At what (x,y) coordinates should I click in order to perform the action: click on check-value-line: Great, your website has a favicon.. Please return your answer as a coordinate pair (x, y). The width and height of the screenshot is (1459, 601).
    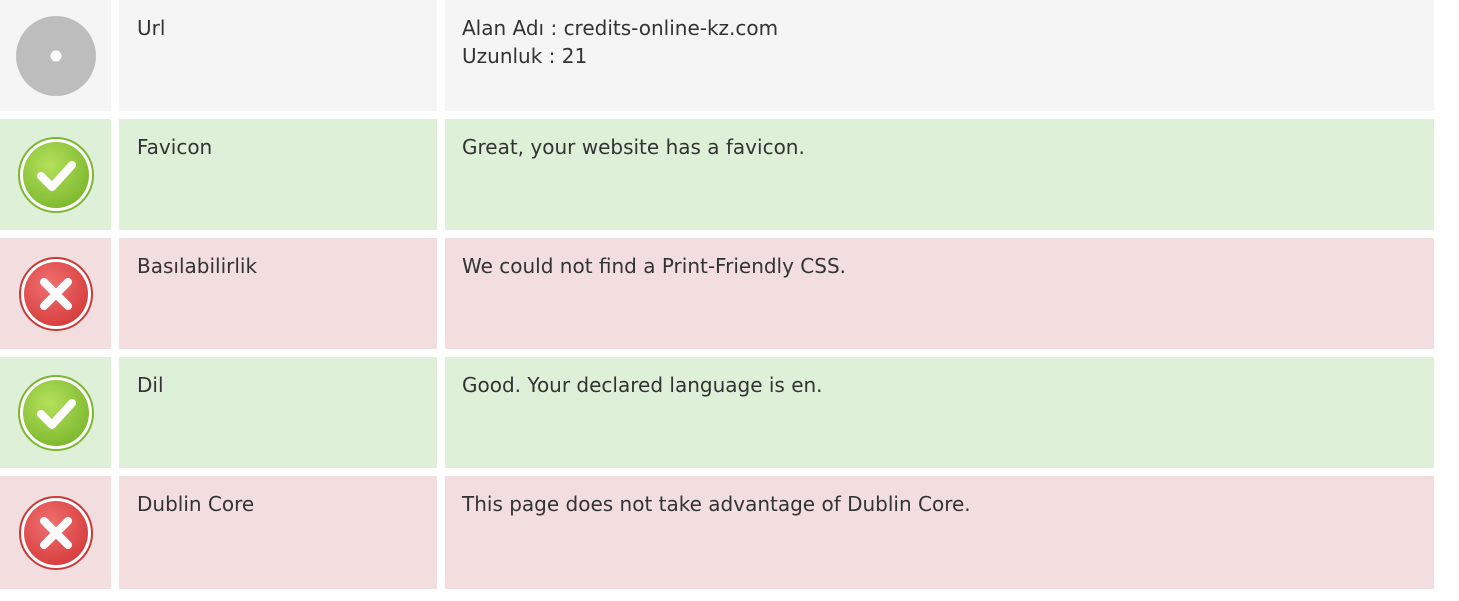
    Looking at the image, I should click on (633, 147).